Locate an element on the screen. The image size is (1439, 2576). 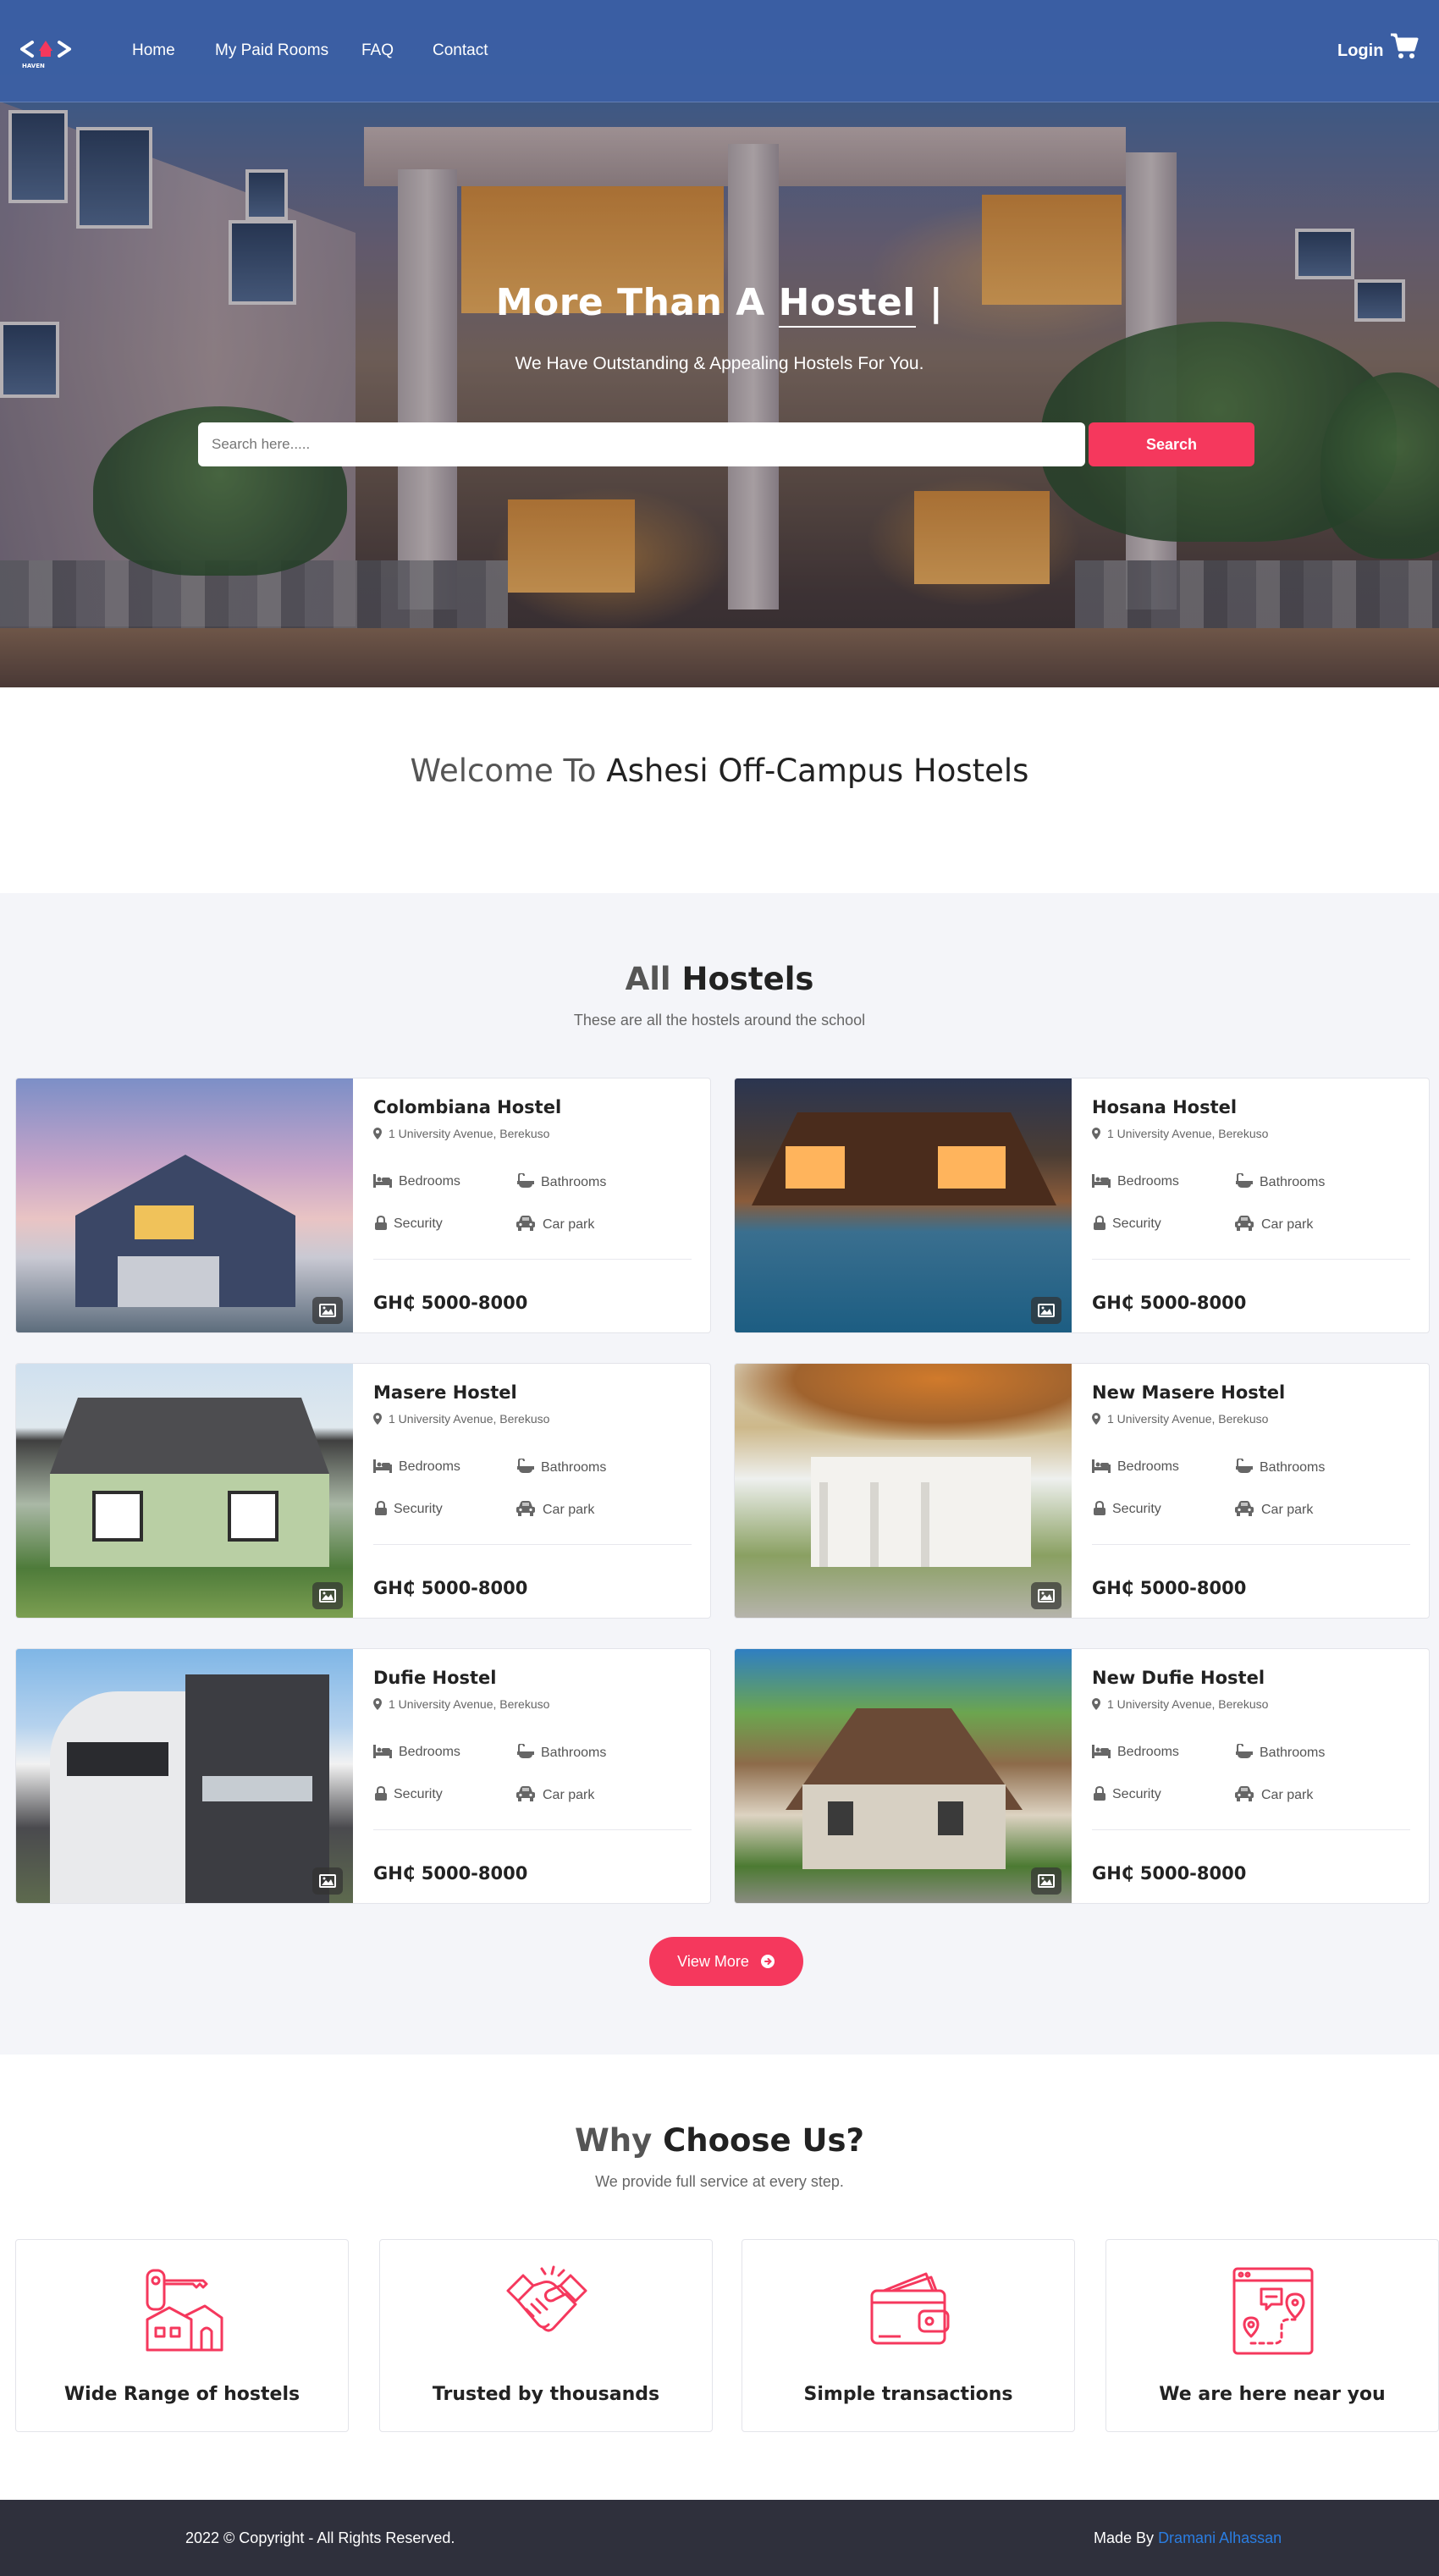
house-key-icon is located at coordinates (184, 2311).